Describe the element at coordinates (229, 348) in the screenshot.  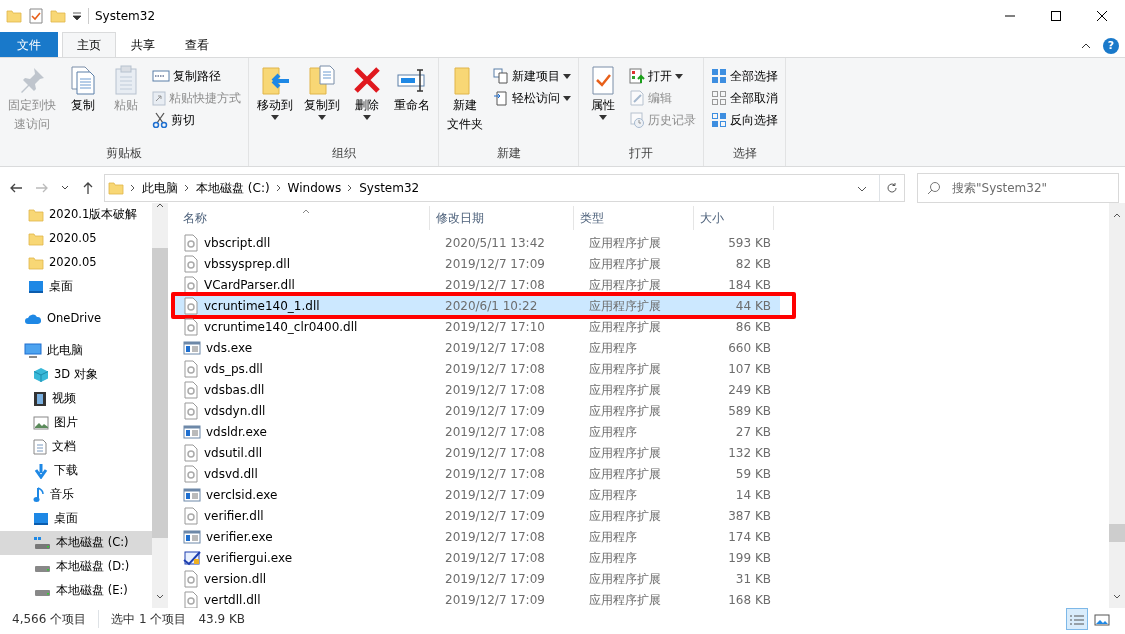
I see `file-name: vds.exe` at that location.